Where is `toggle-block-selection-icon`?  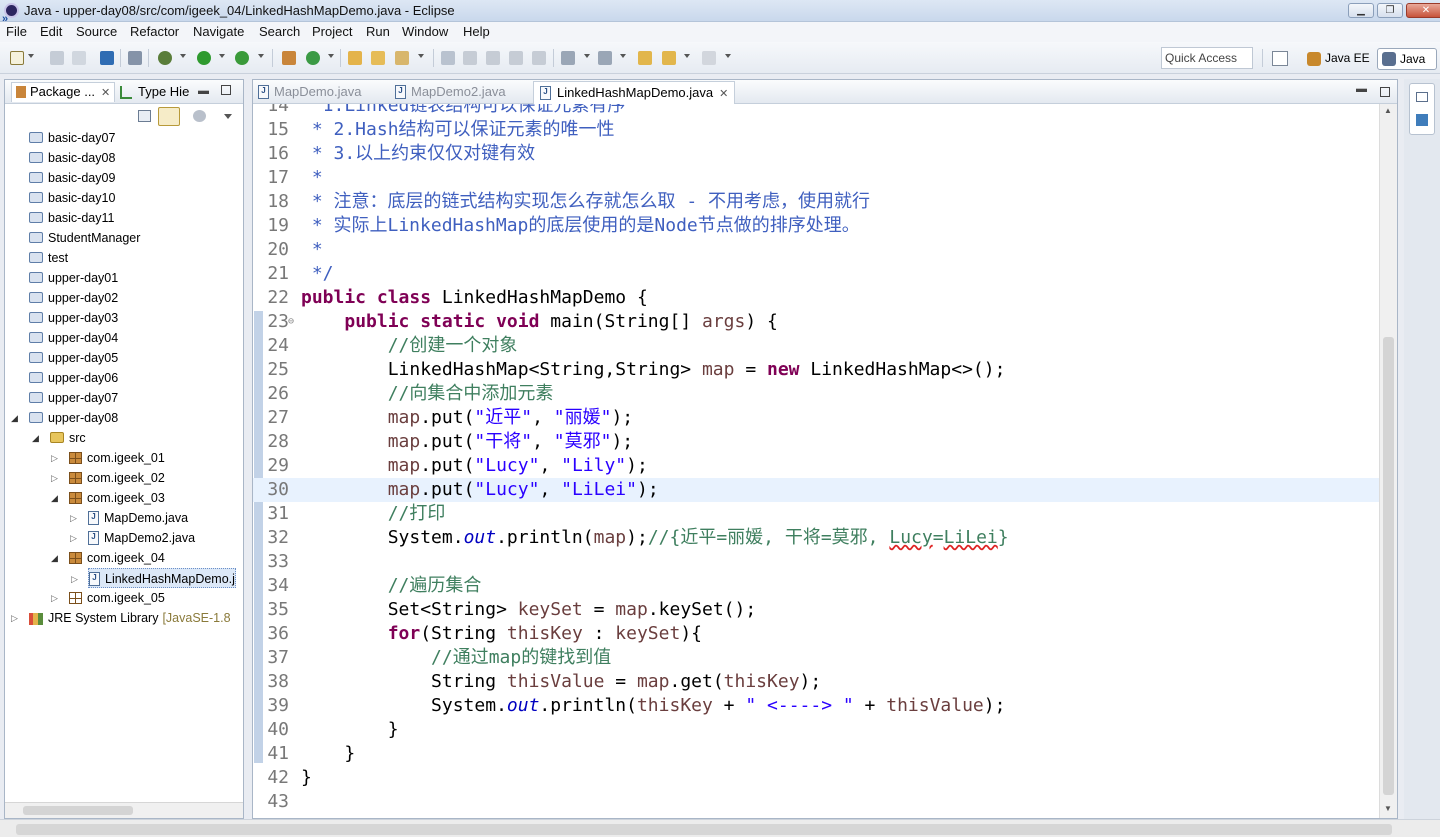
toggle-block-selection-icon is located at coordinates (493, 58).